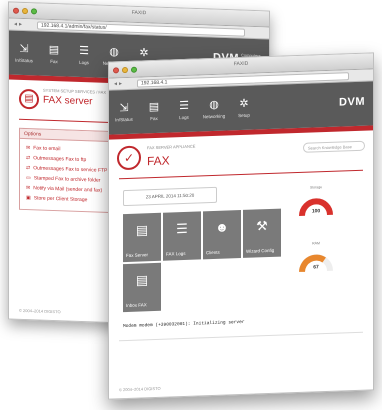 The image size is (382, 410). I want to click on tile-fax-server: ▤ Fax Server, so click(142, 237).